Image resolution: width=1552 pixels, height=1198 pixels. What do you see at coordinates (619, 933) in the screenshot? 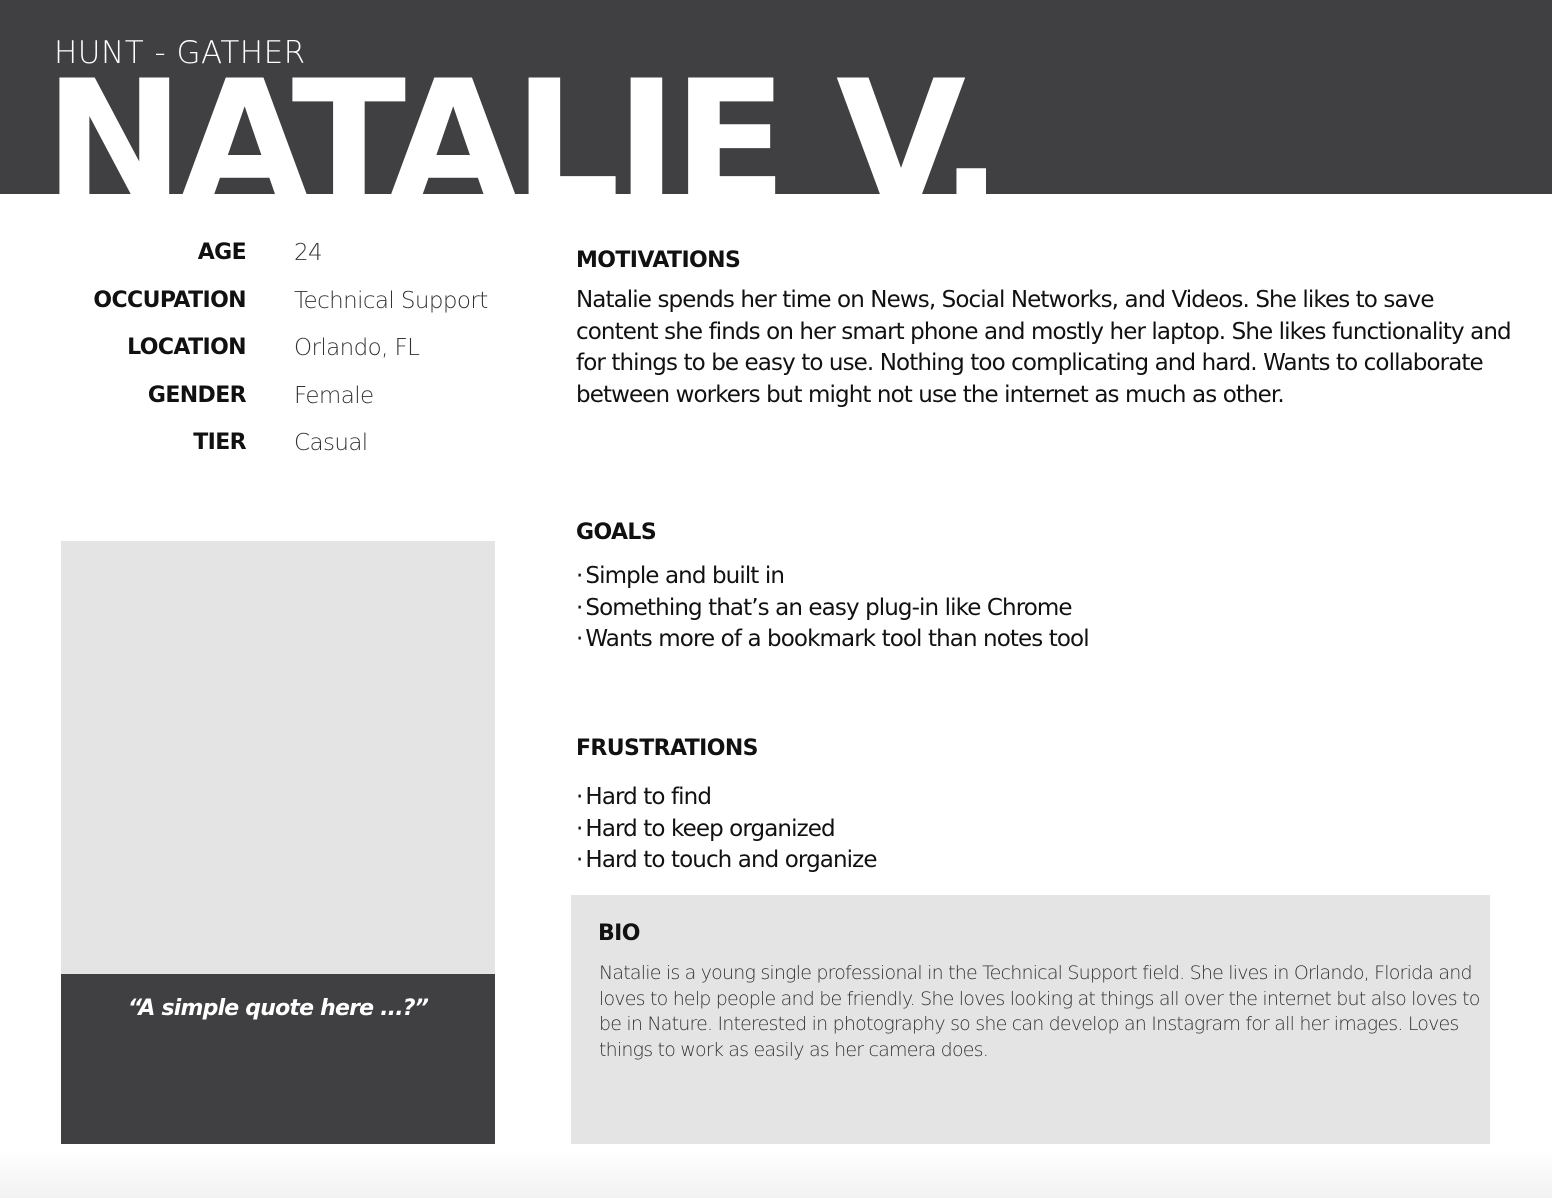
I see `bio-title: BIO` at bounding box center [619, 933].